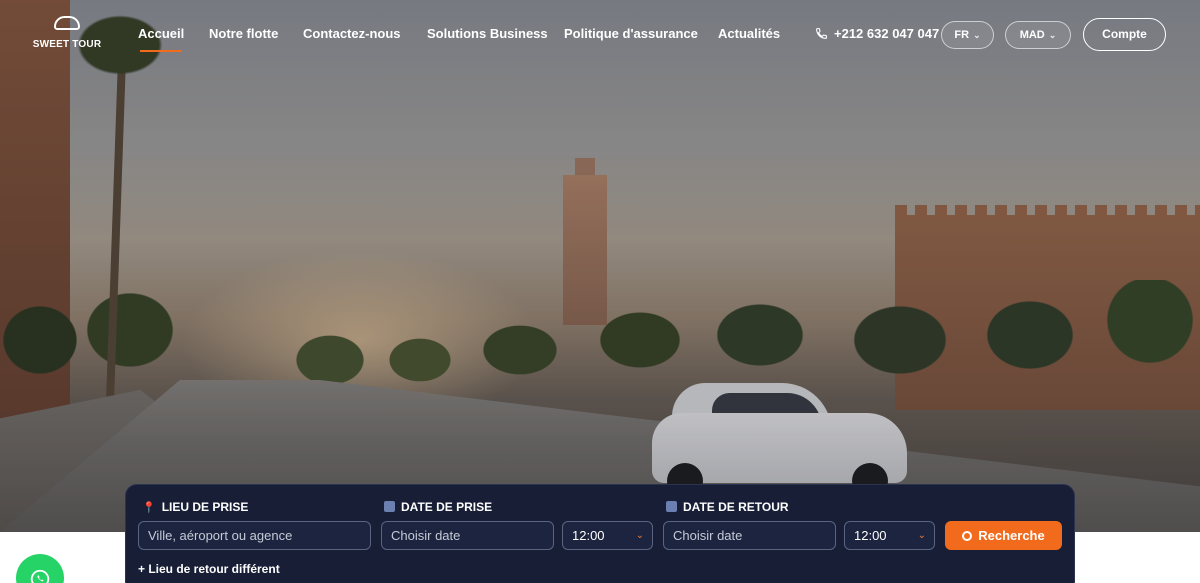  What do you see at coordinates (254, 535) in the screenshot?
I see `pickup-location-input: Ville, aéroport ou agence` at bounding box center [254, 535].